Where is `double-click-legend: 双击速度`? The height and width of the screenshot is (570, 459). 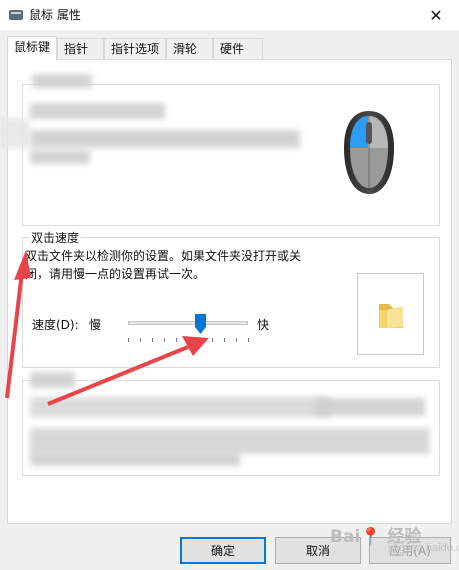 double-click-legend: 双击速度 is located at coordinates (55, 237).